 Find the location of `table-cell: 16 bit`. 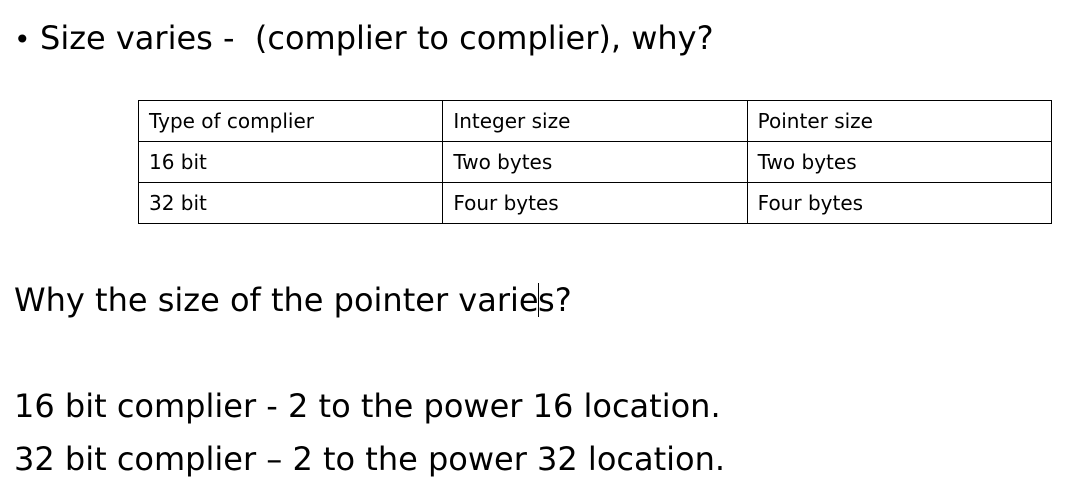

table-cell: 16 bit is located at coordinates (290, 162).